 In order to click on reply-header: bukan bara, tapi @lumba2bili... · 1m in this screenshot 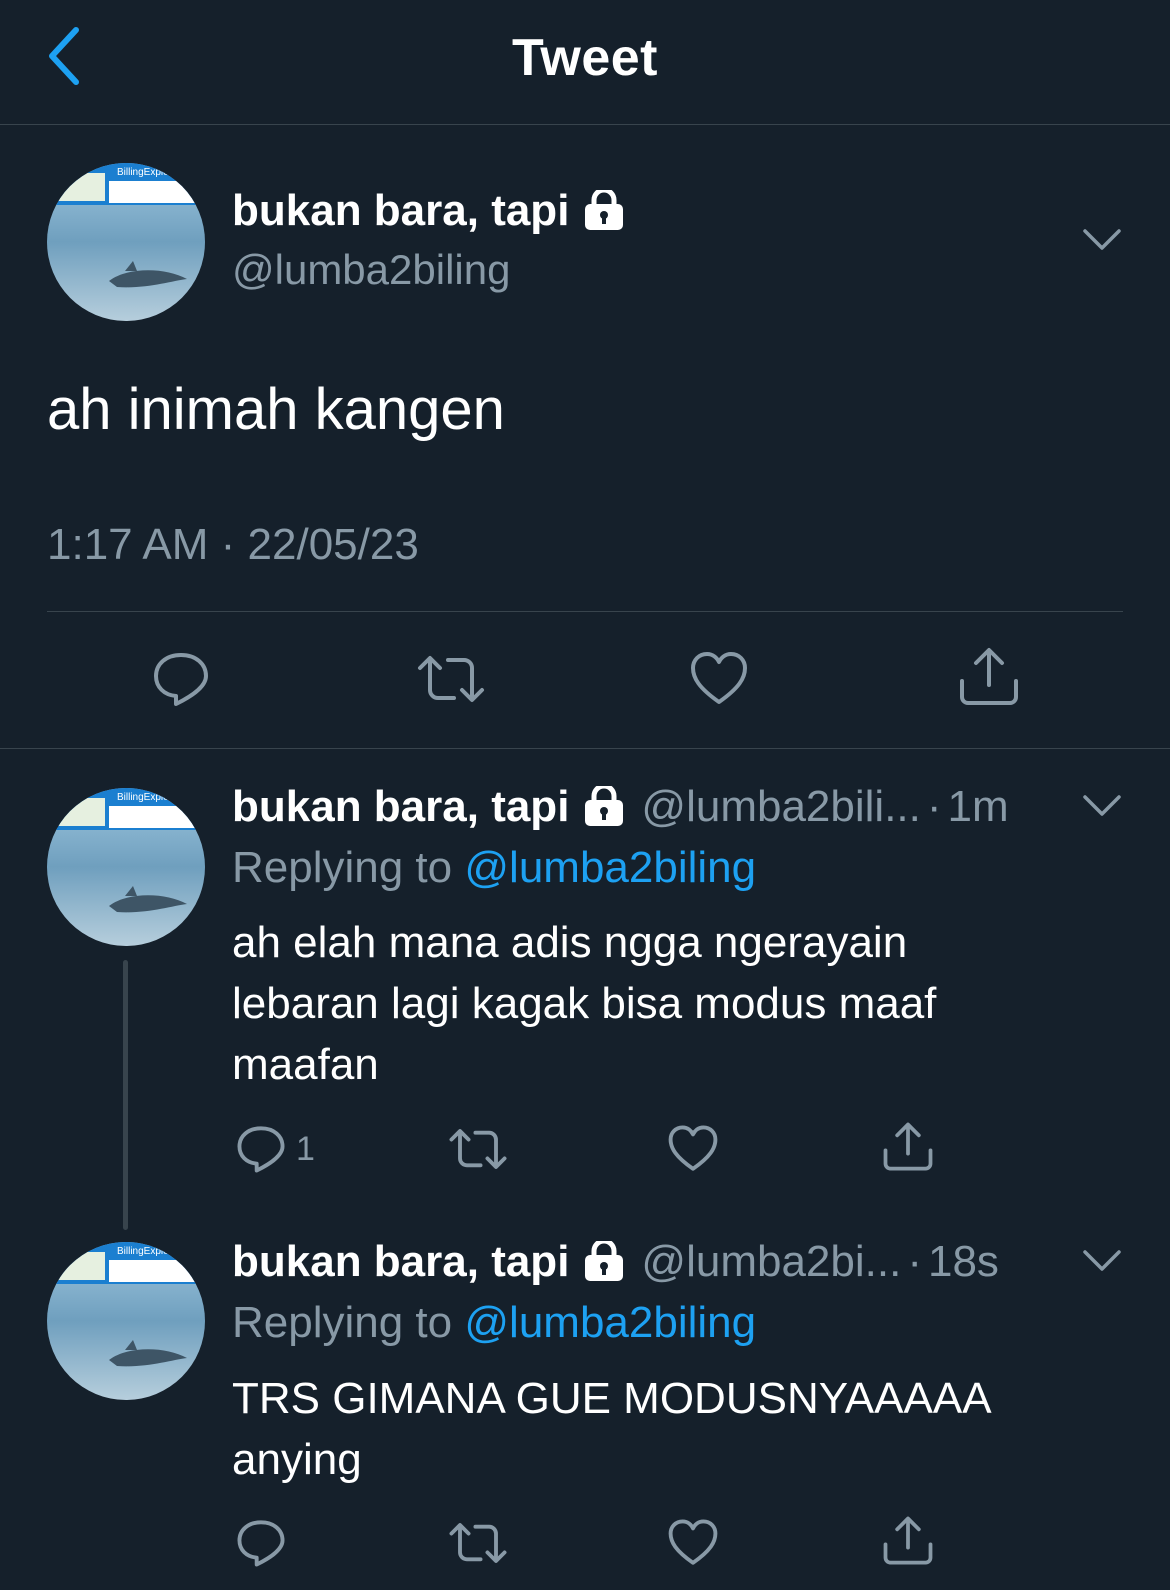, I will do `click(620, 807)`.